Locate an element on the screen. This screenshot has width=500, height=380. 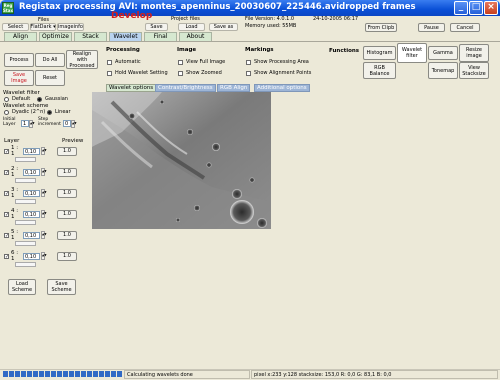
tab-about: About is located at coordinates (195, 36).